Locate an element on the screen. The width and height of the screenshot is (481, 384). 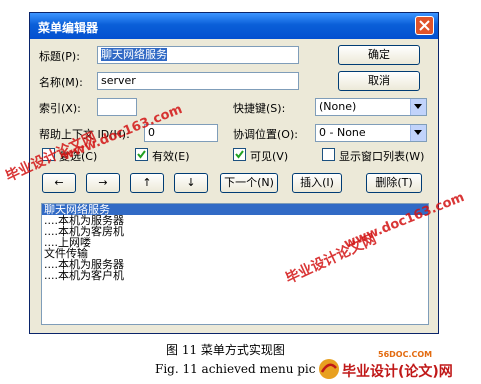
close-icon is located at coordinates (424, 25).